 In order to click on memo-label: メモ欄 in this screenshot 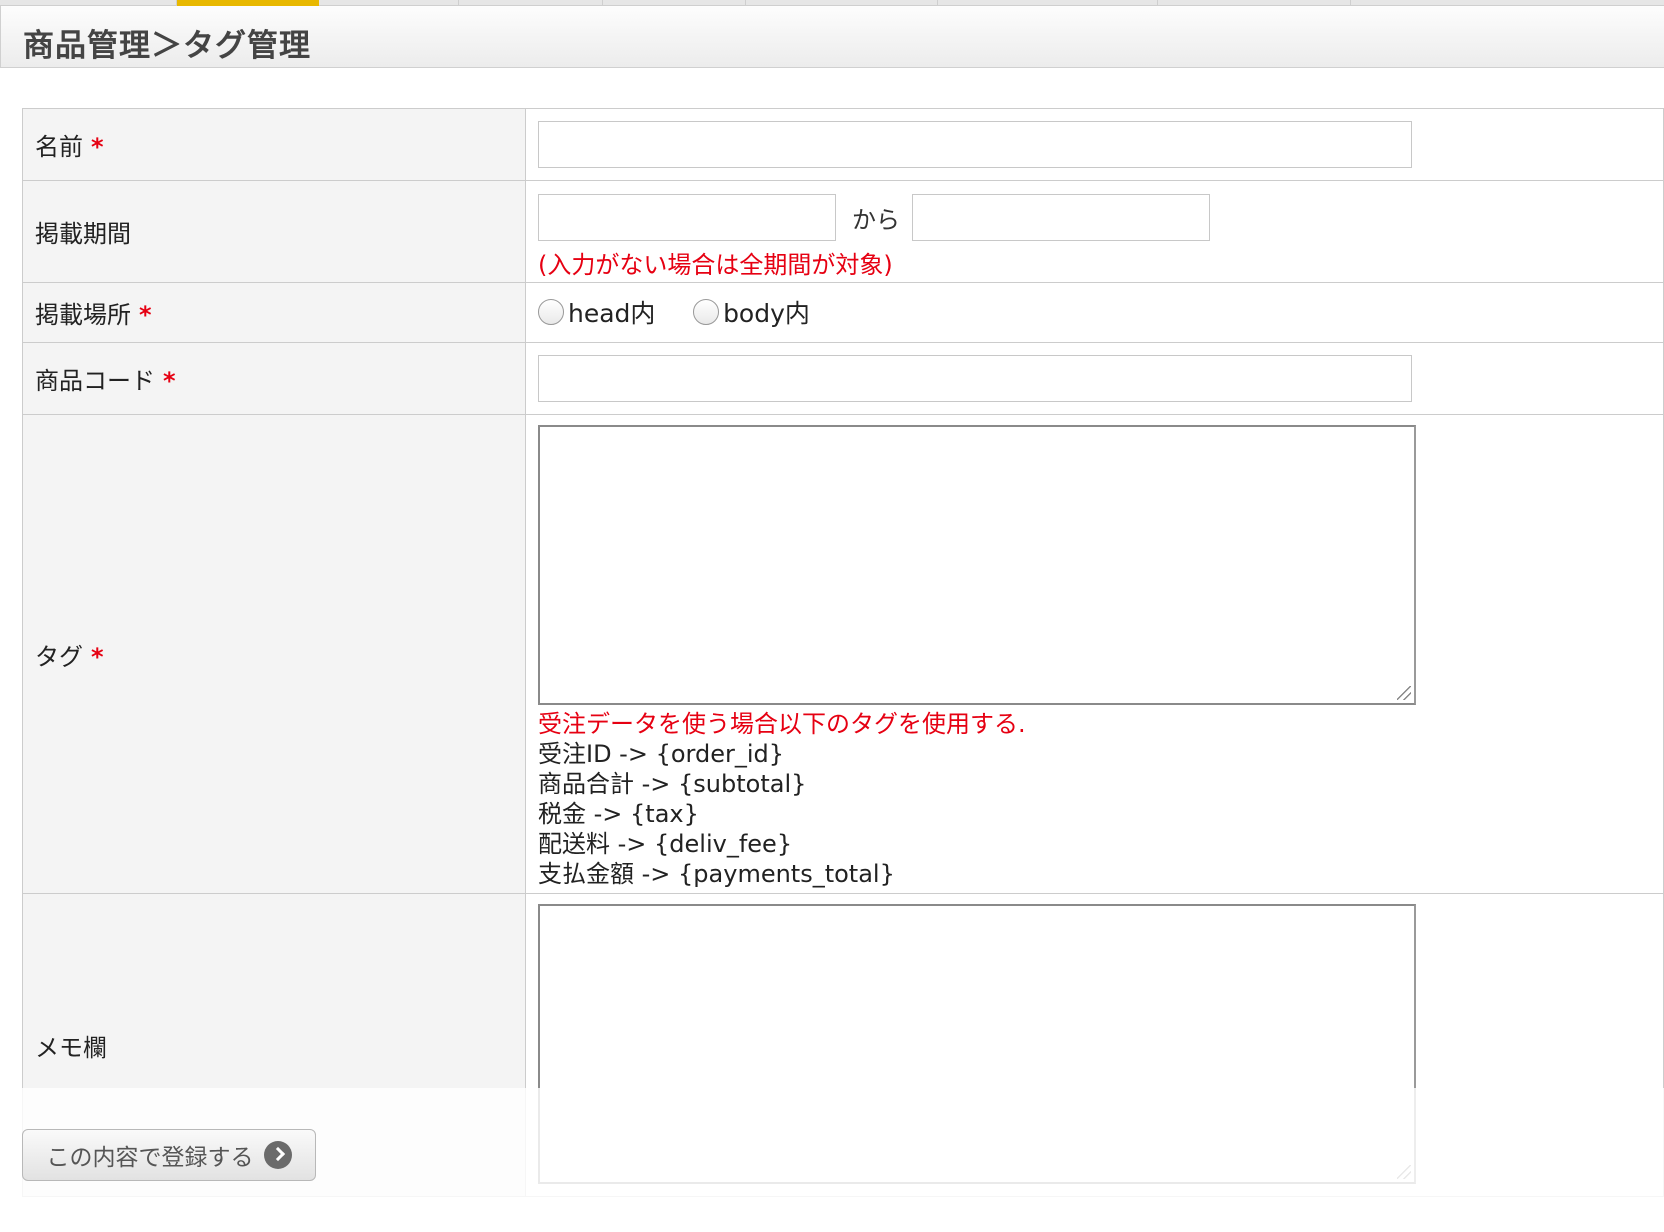, I will do `click(71, 1047)`.